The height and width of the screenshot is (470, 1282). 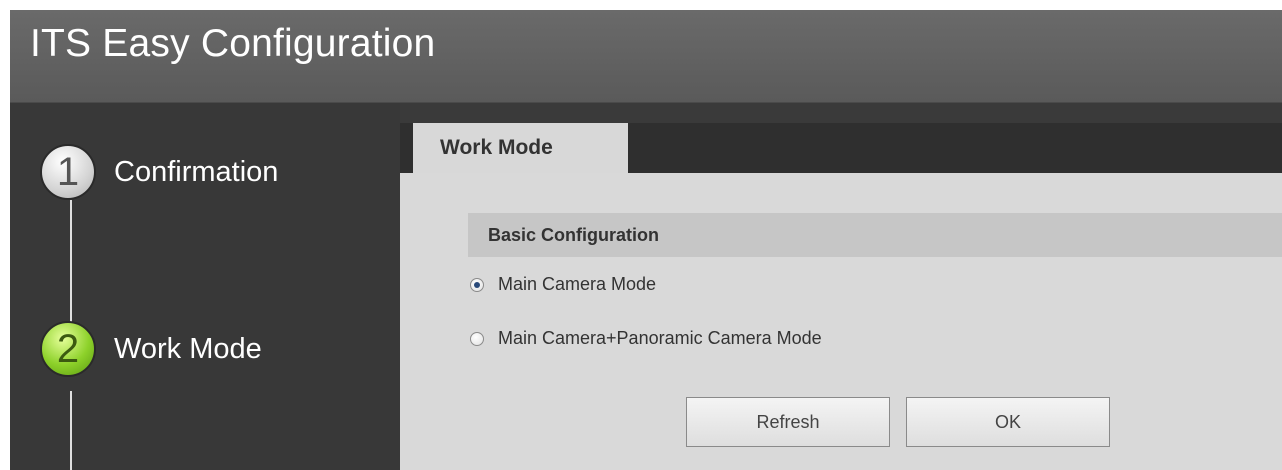 I want to click on step-number-badge-active: 2, so click(x=68, y=349).